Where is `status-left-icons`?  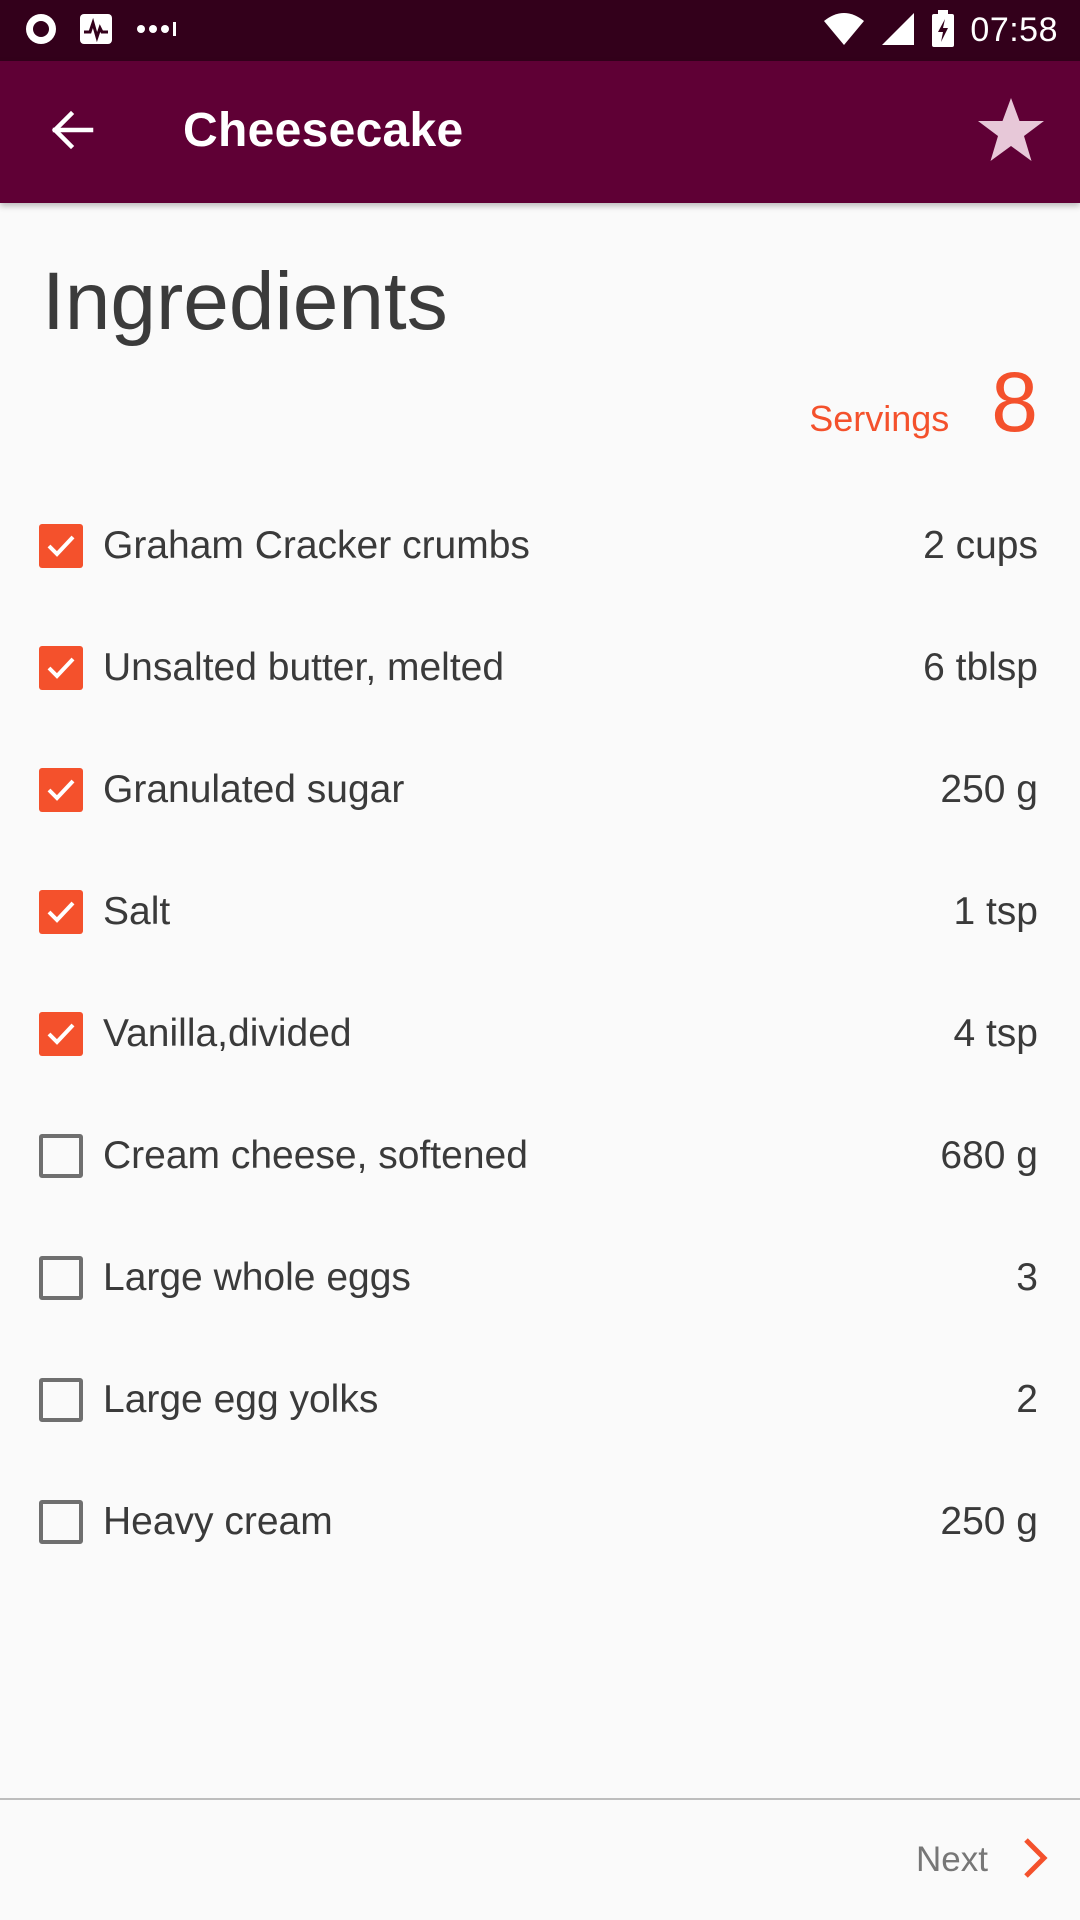 status-left-icons is located at coordinates (102, 31).